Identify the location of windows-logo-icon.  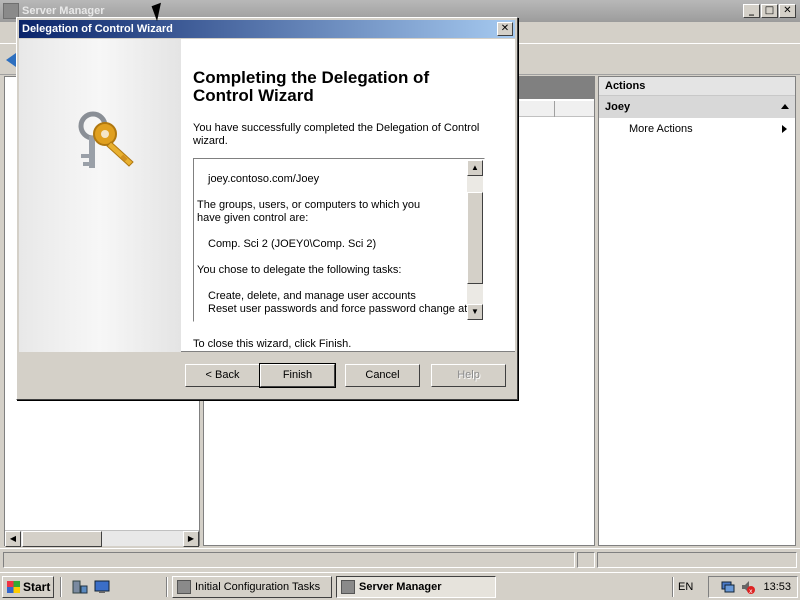
(13, 587).